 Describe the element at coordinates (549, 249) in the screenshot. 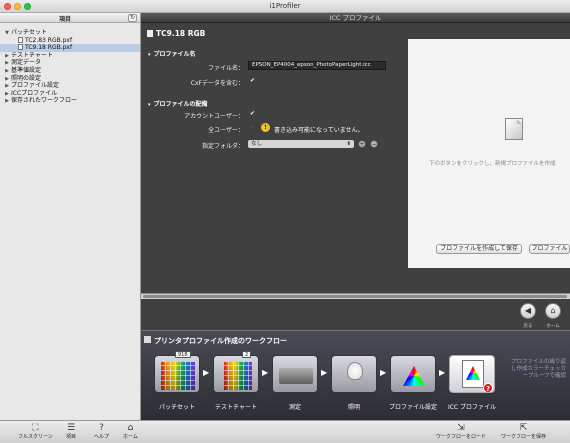

I see `profile-button: プロファイル` at that location.